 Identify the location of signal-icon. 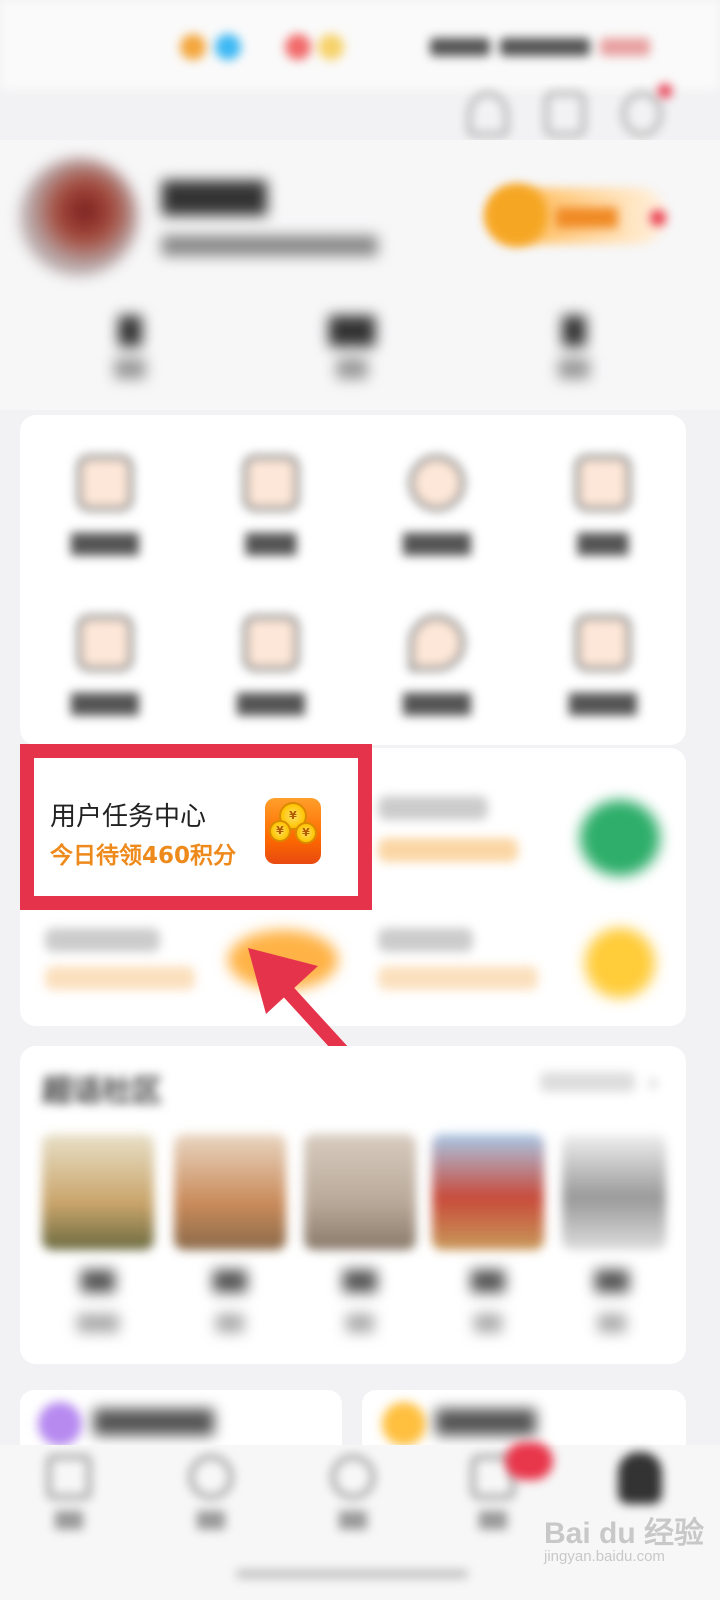
(460, 47).